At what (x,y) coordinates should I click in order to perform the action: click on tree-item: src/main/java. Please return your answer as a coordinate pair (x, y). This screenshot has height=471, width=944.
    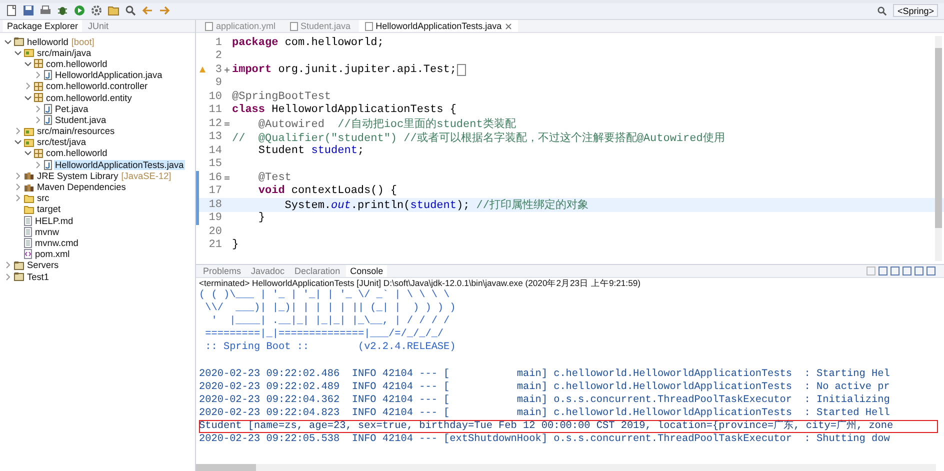
    Looking at the image, I should click on (64, 53).